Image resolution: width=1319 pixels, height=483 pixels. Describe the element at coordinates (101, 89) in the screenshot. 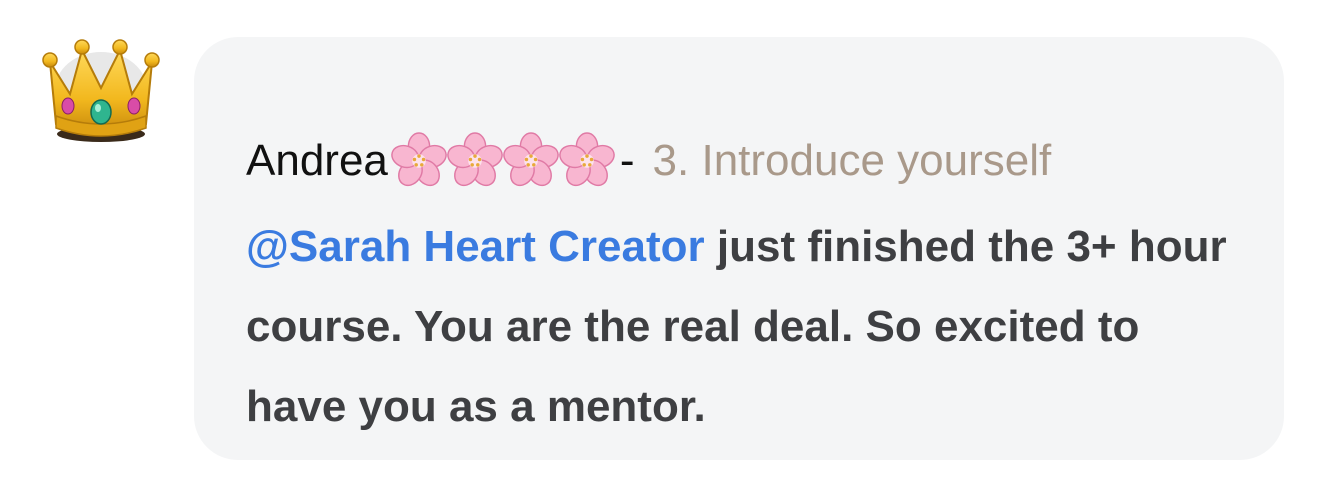

I see `crown-icon` at that location.